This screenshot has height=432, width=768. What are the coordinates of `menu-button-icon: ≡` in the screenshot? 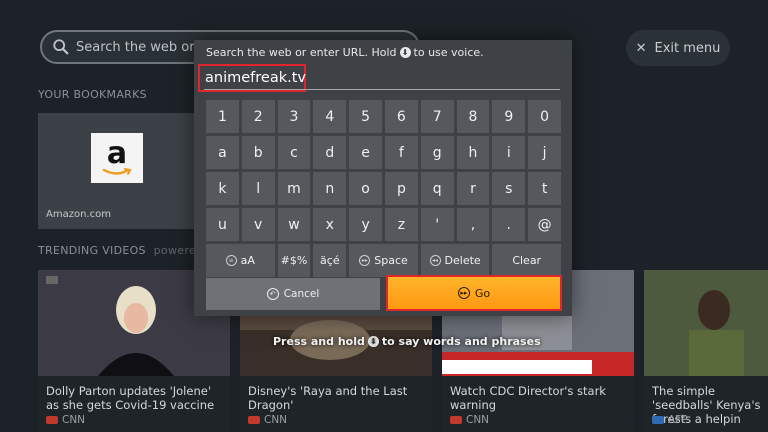 It's located at (231, 260).